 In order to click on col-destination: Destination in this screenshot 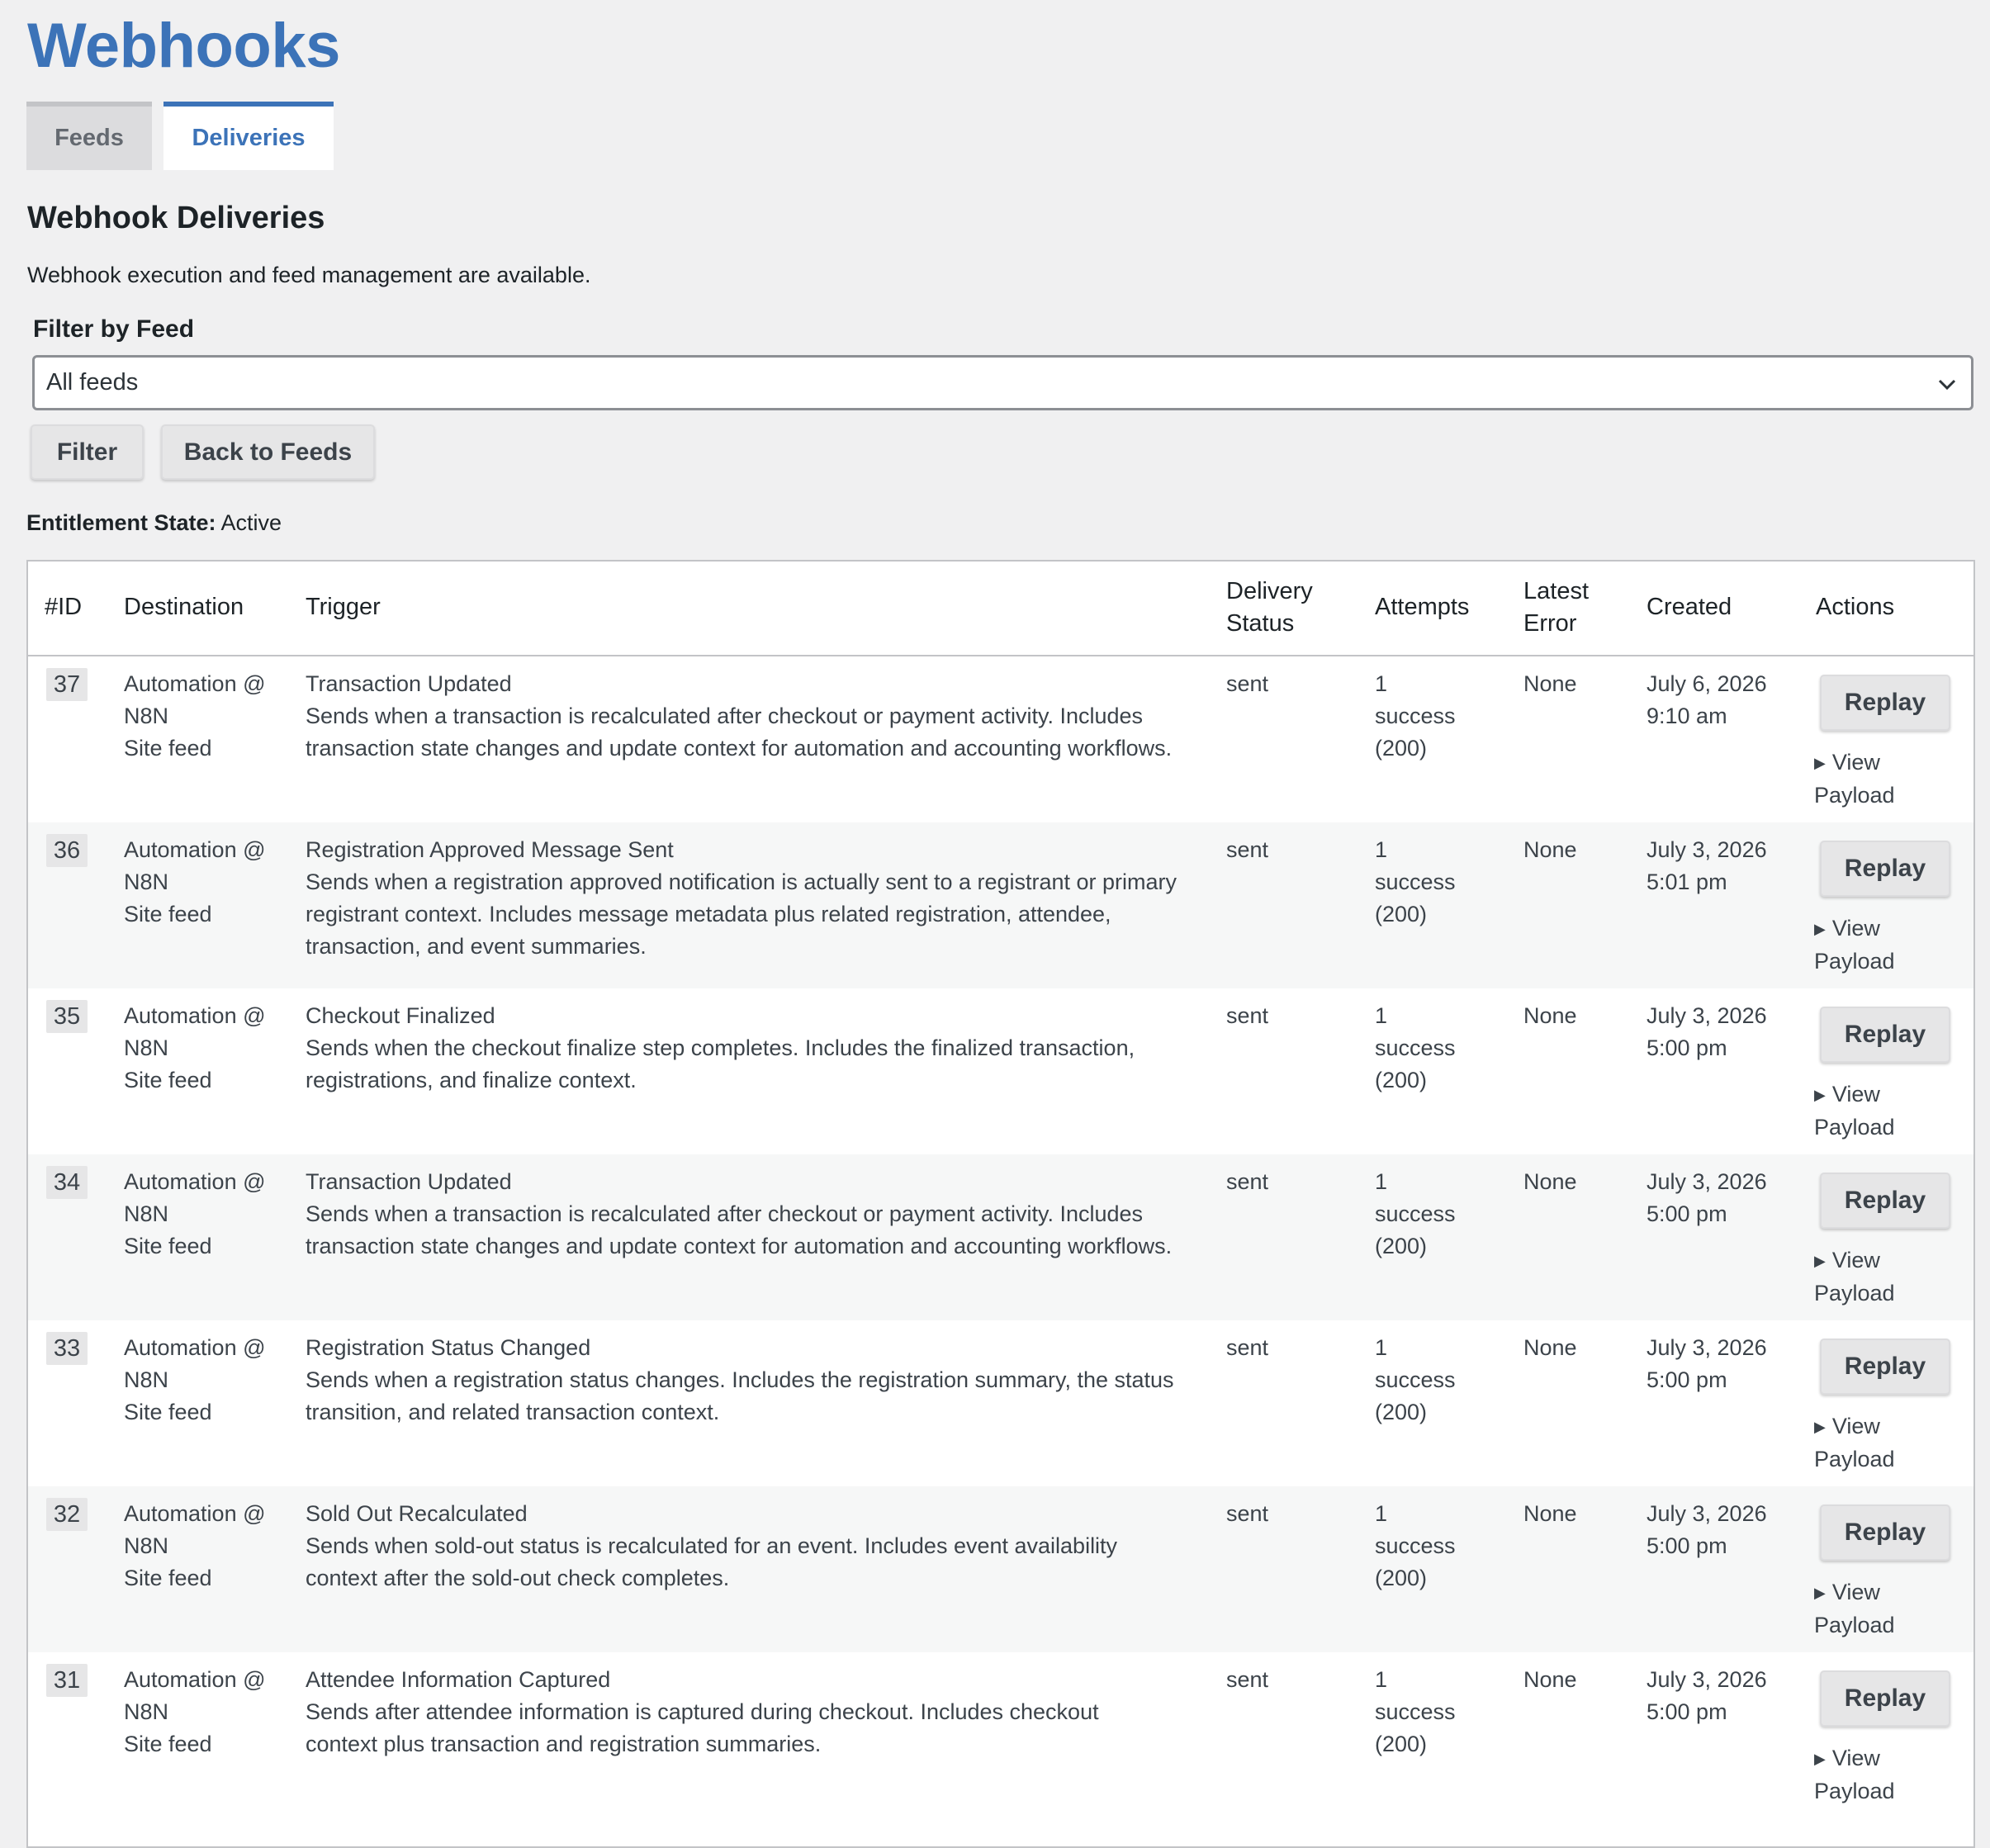, I will do `click(184, 607)`.